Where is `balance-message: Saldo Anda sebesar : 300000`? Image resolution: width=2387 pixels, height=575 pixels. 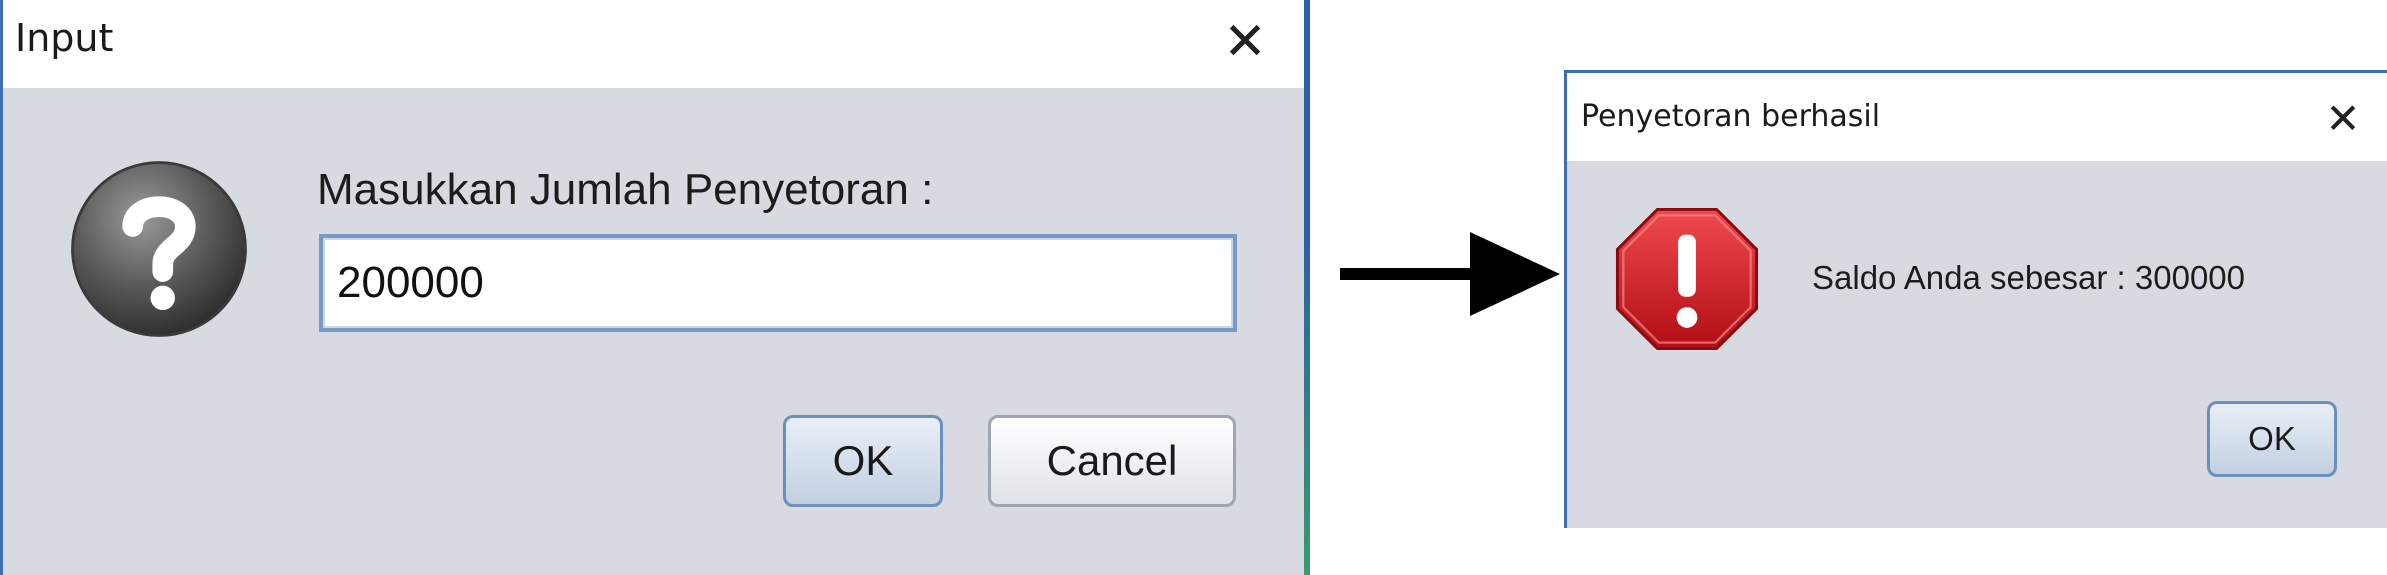 balance-message: Saldo Anda sebesar : 300000 is located at coordinates (2029, 277).